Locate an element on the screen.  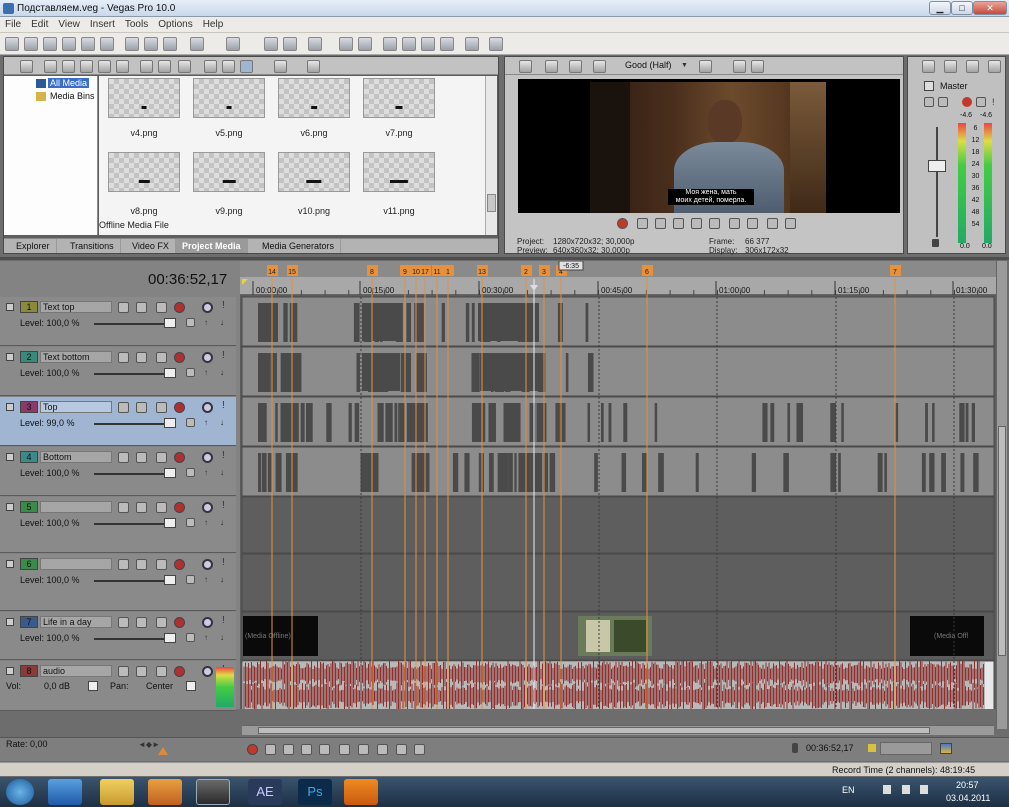
track-header: 6! Level: 100,0 % ↑ ↓ is located at coordinates (118, 582).